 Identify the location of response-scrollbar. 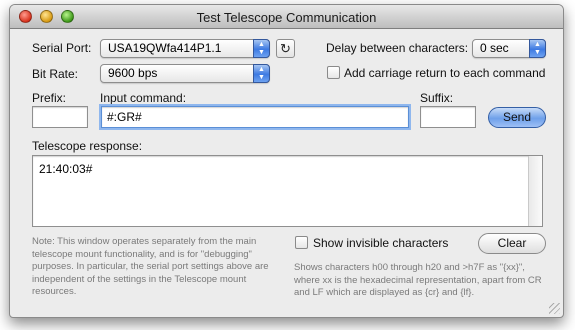
(535, 191).